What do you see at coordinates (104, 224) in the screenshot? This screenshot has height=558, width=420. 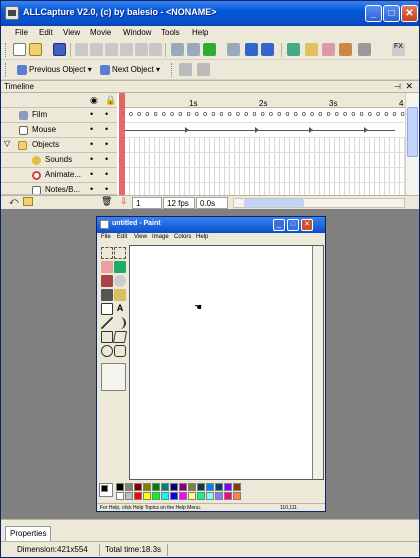 I see `paint-icon` at bounding box center [104, 224].